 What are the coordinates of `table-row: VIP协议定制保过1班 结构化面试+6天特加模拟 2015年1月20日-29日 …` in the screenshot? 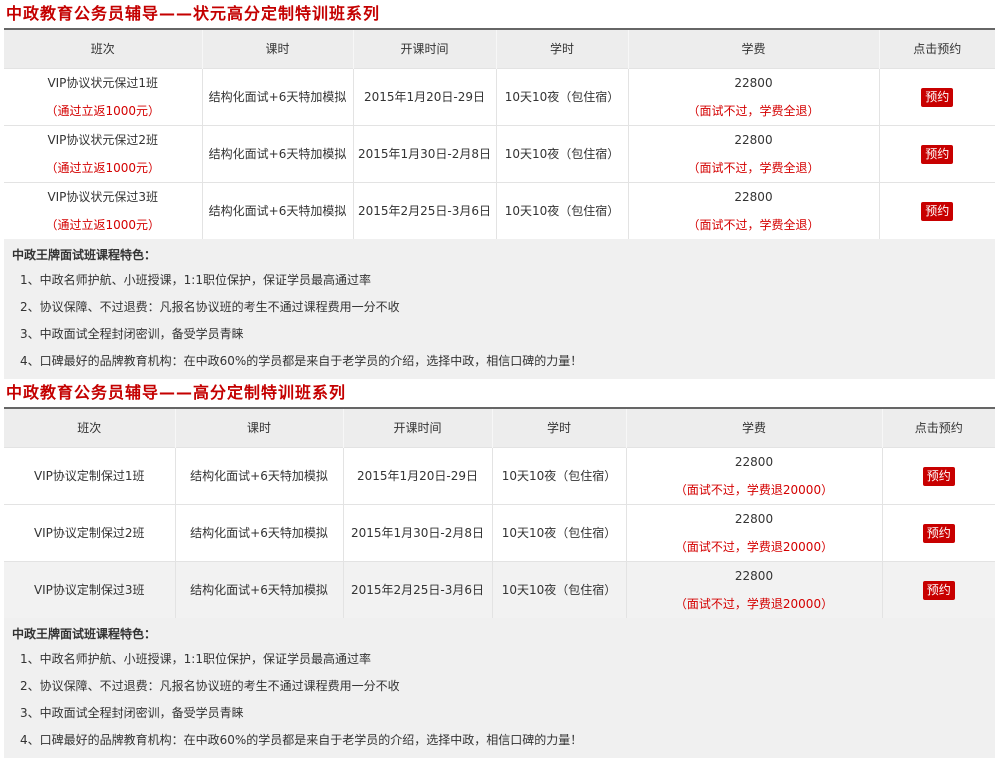 It's located at (499, 475).